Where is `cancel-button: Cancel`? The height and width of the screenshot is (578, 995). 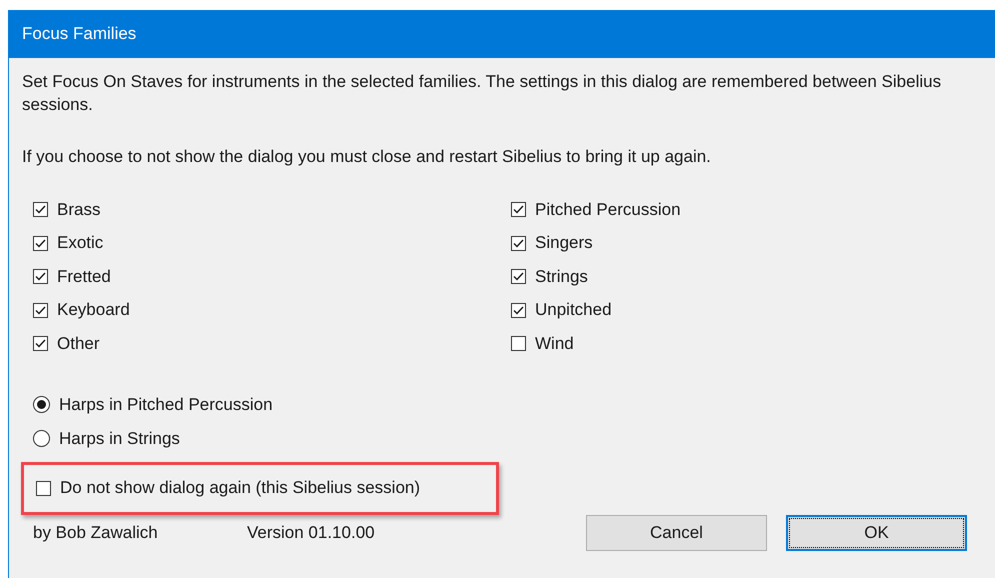
cancel-button: Cancel is located at coordinates (676, 532).